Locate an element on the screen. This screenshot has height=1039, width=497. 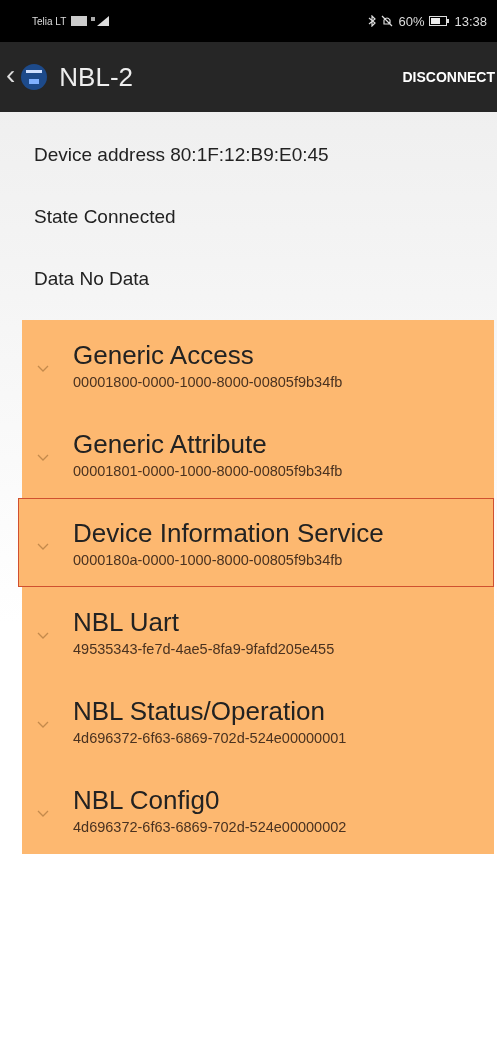
disconnect-button: DISCONNECT is located at coordinates (449, 77).